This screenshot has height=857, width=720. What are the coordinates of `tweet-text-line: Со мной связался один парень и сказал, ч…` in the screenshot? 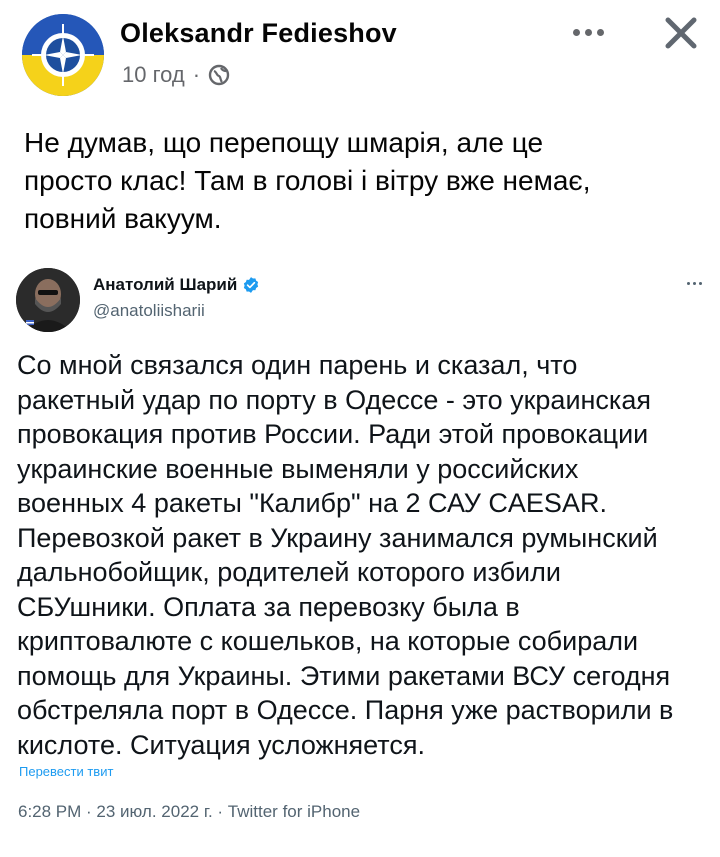 It's located at (297, 365).